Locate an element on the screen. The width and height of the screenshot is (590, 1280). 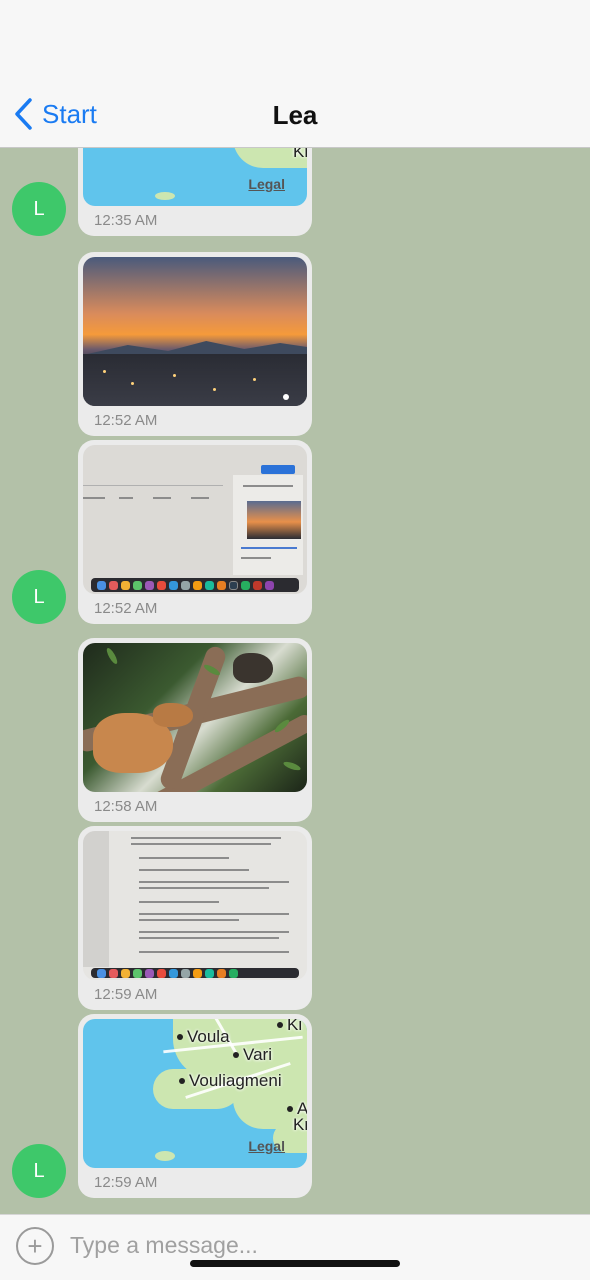
map-image: Ac Kr Legal is located at coordinates (195, 177).